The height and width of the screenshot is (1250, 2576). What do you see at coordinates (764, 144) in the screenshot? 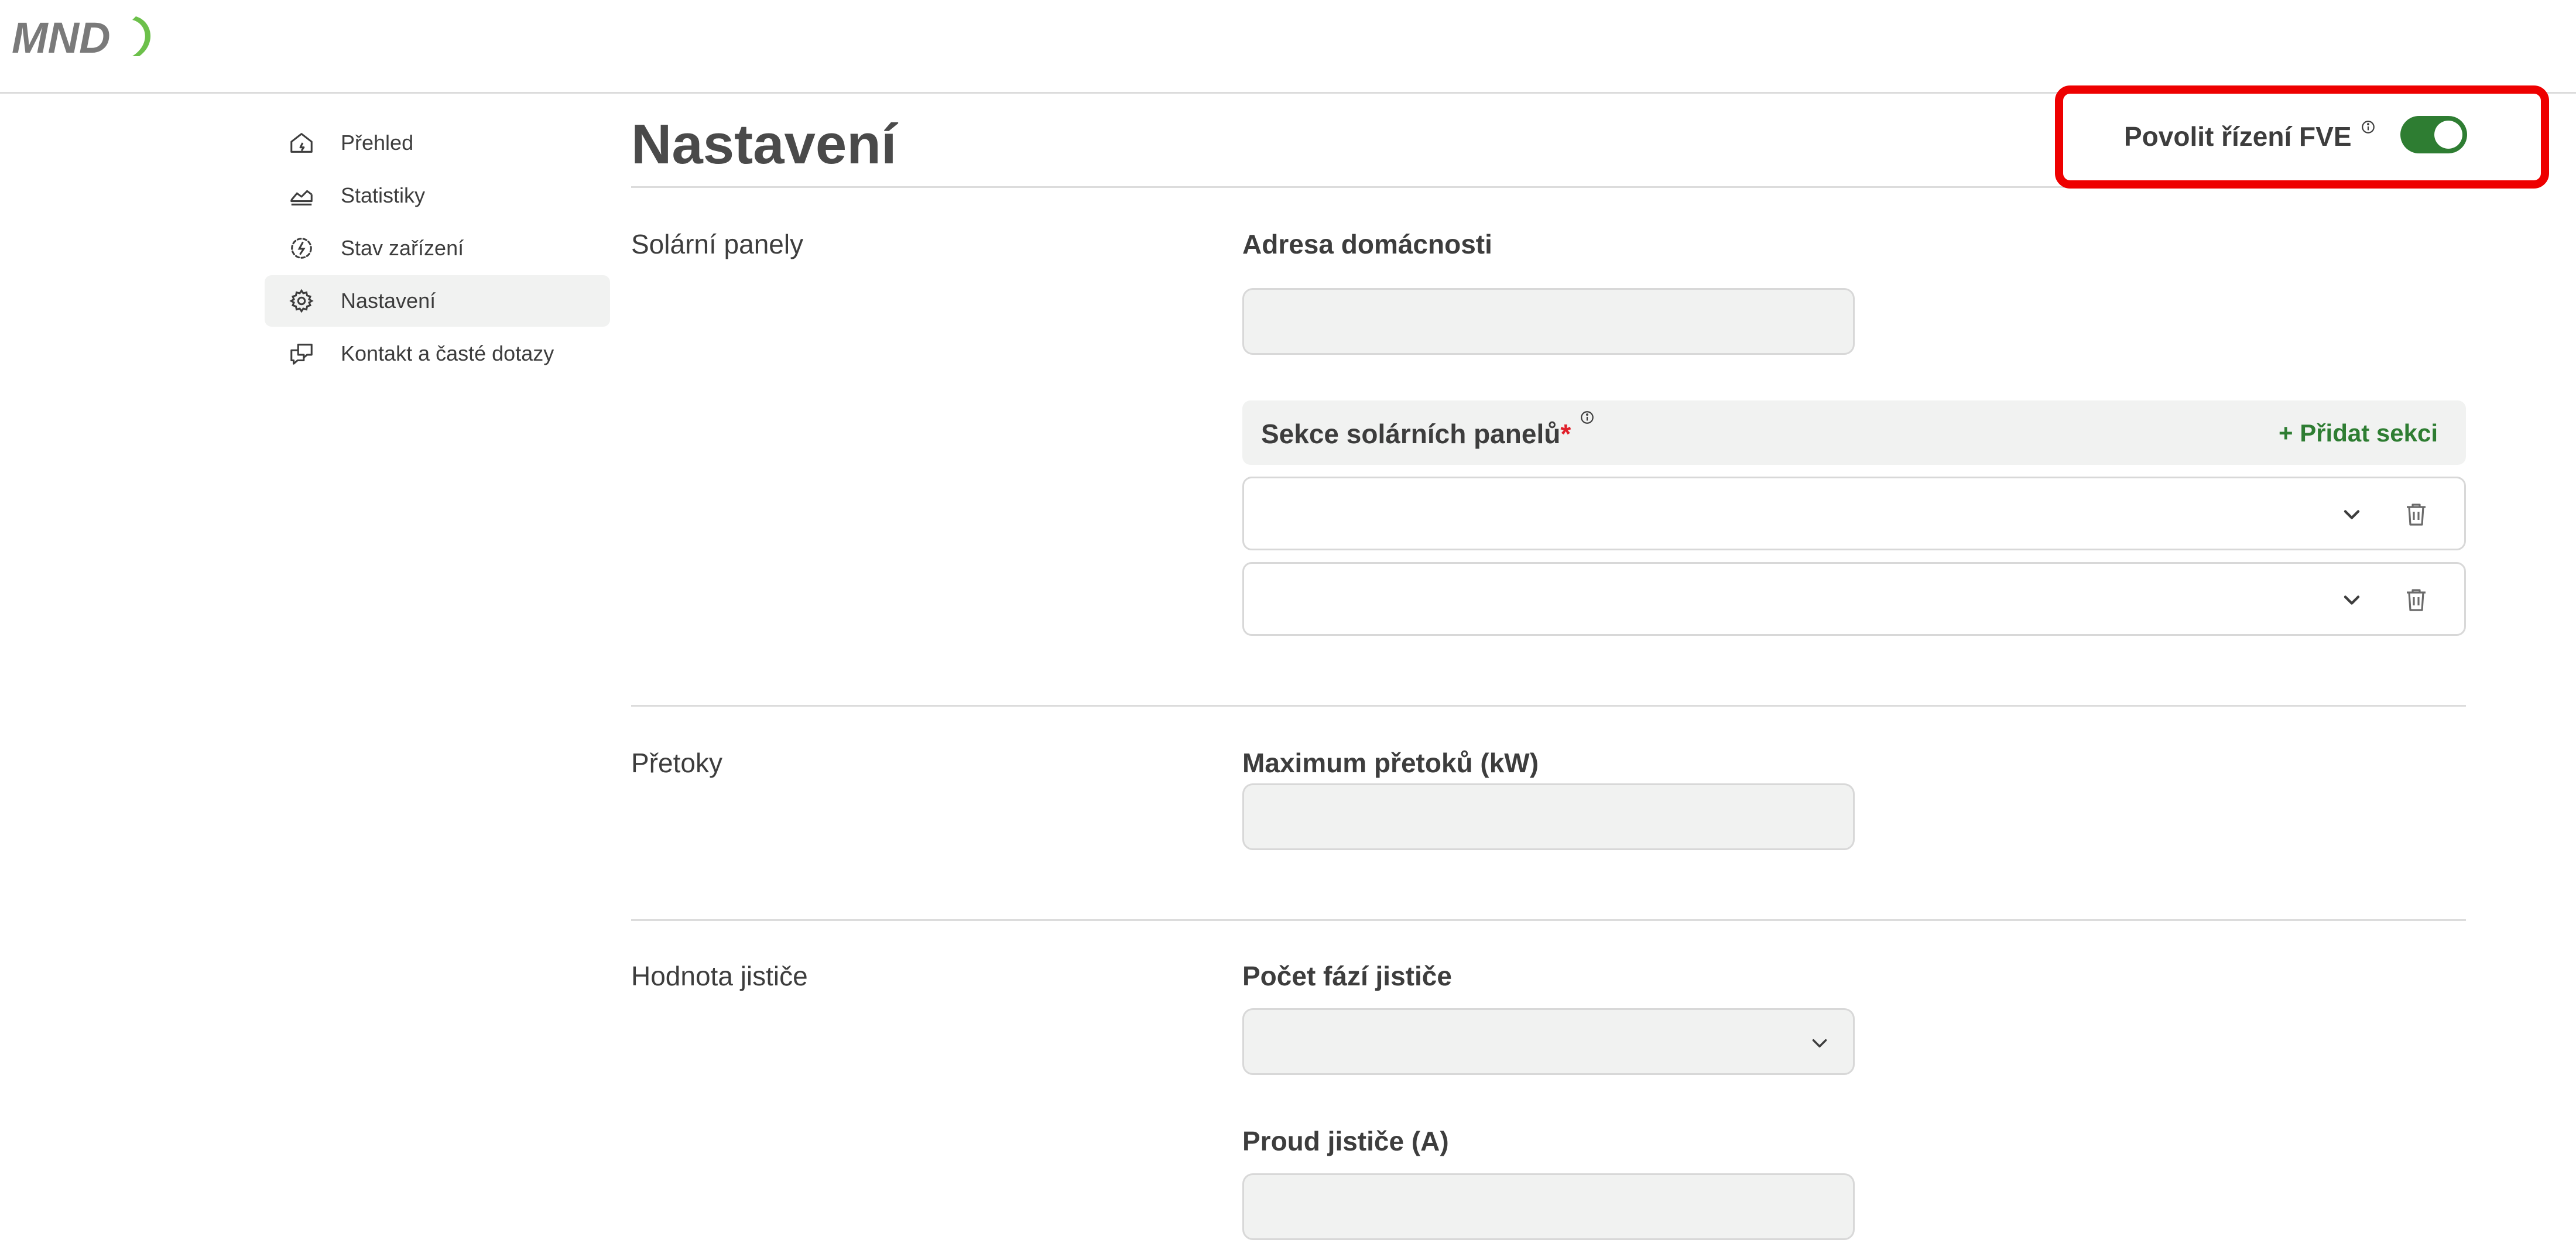
I see `page-title: Nastavení` at bounding box center [764, 144].